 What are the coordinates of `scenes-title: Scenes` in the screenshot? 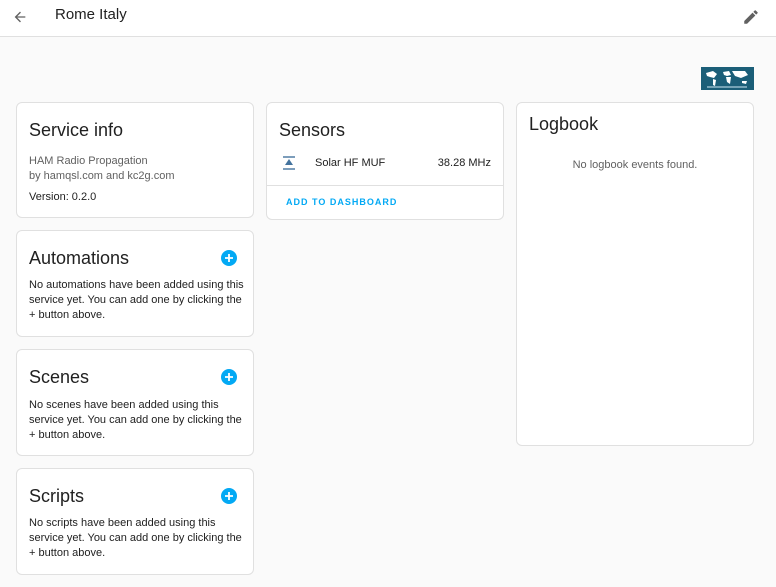 It's located at (59, 377).